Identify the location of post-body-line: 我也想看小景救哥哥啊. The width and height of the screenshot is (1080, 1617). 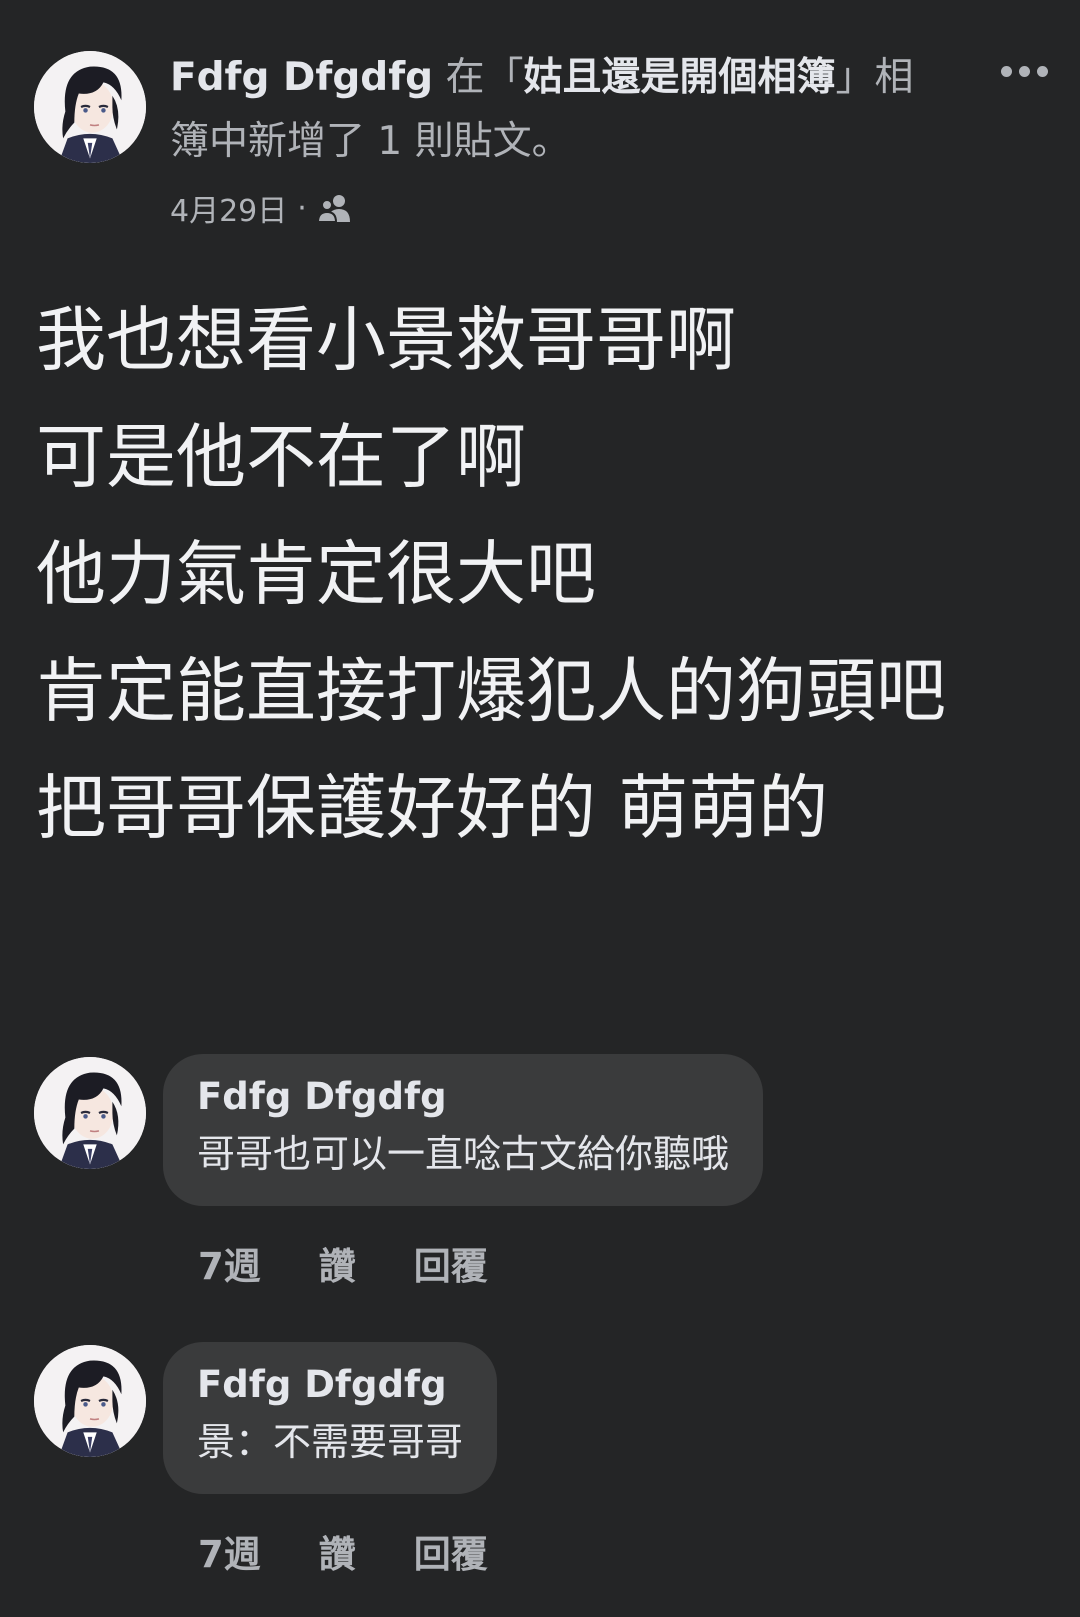
(386, 340).